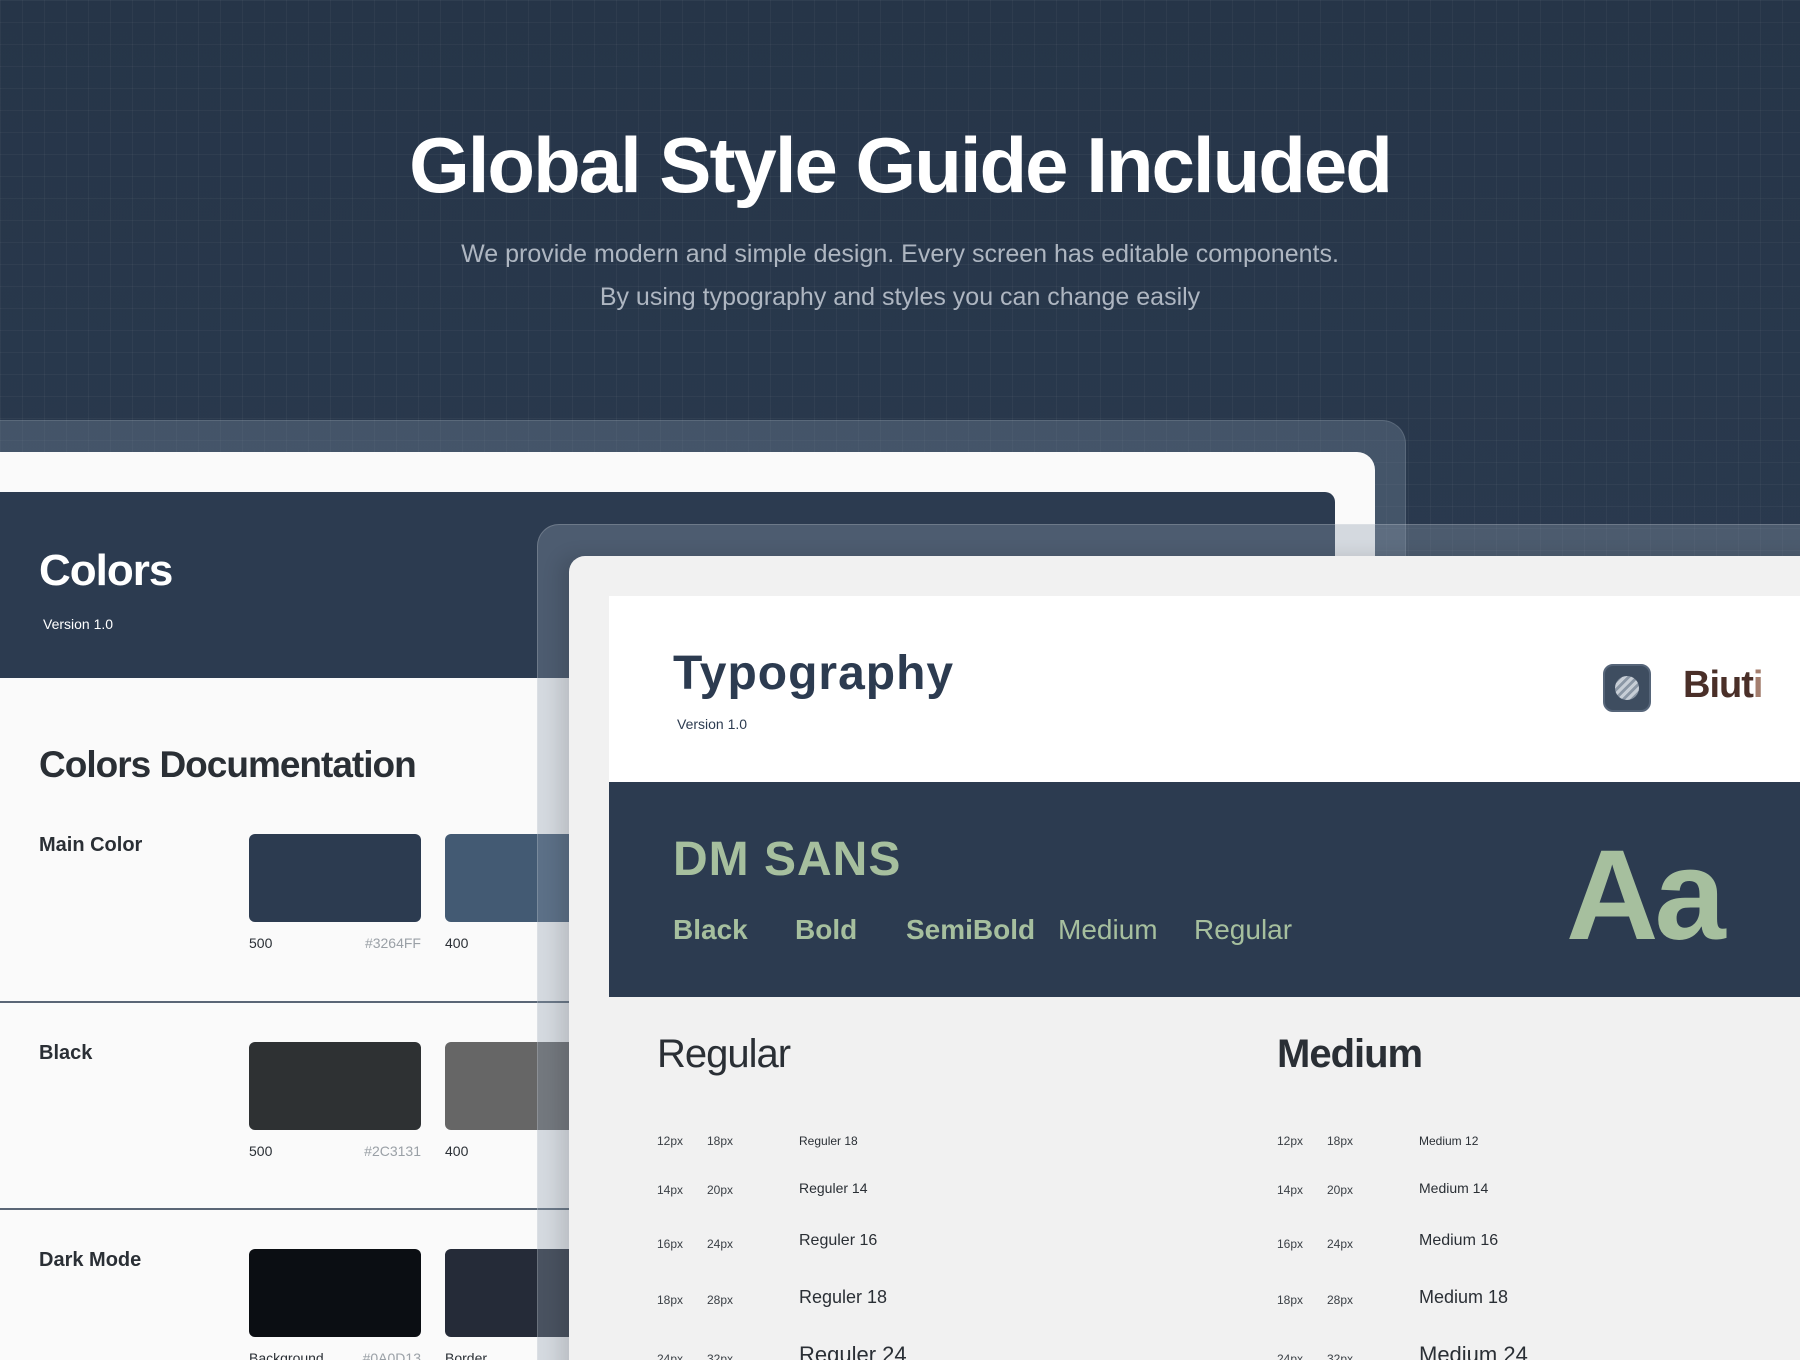 This screenshot has height=1360, width=1800. Describe the element at coordinates (1646, 895) in the screenshot. I see `font-specimen: Aa` at that location.